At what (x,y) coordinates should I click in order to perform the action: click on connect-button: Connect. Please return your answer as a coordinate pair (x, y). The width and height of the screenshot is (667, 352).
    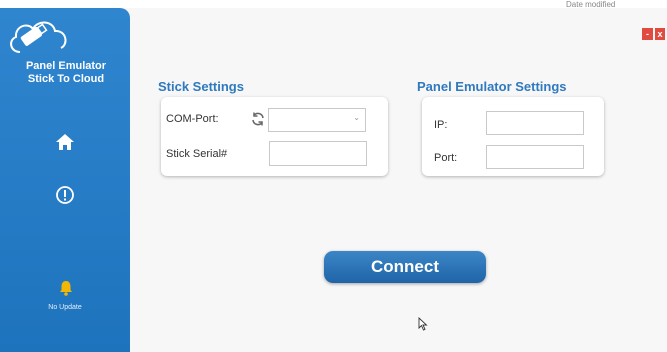
    Looking at the image, I should click on (405, 267).